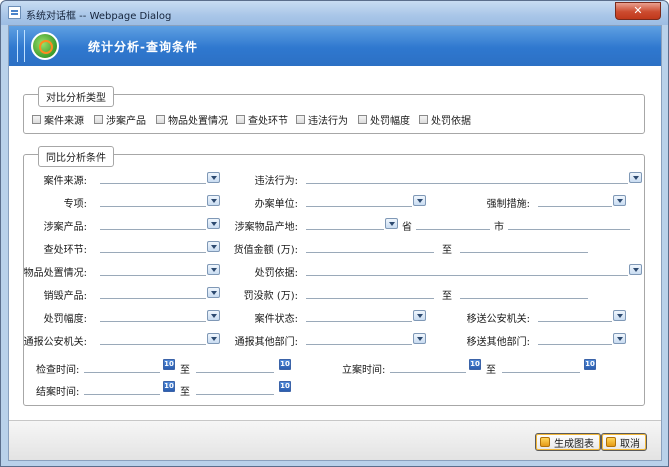 The image size is (669, 467). What do you see at coordinates (122, 388) in the screenshot?
I see `close-time-start-input` at bounding box center [122, 388].